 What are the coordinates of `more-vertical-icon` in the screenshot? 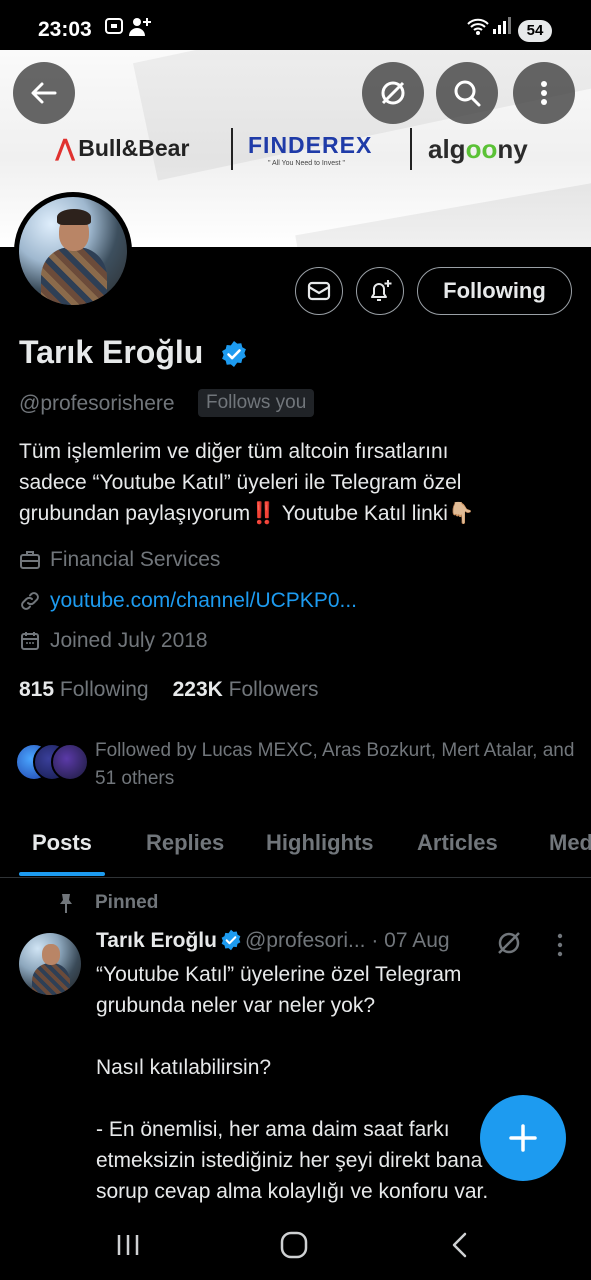 It's located at (544, 93).